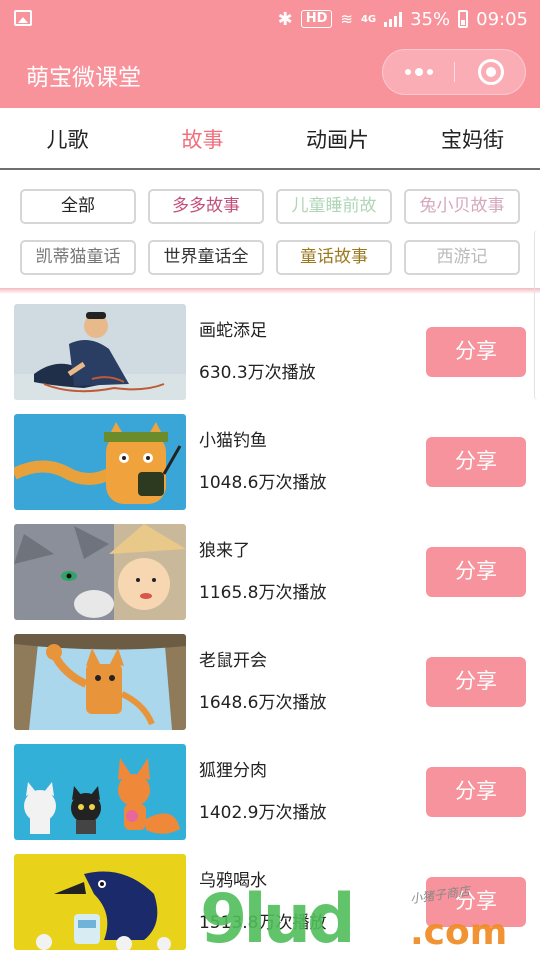  Describe the element at coordinates (263, 593) in the screenshot. I see `play-count: 1165.8万次播放` at that location.